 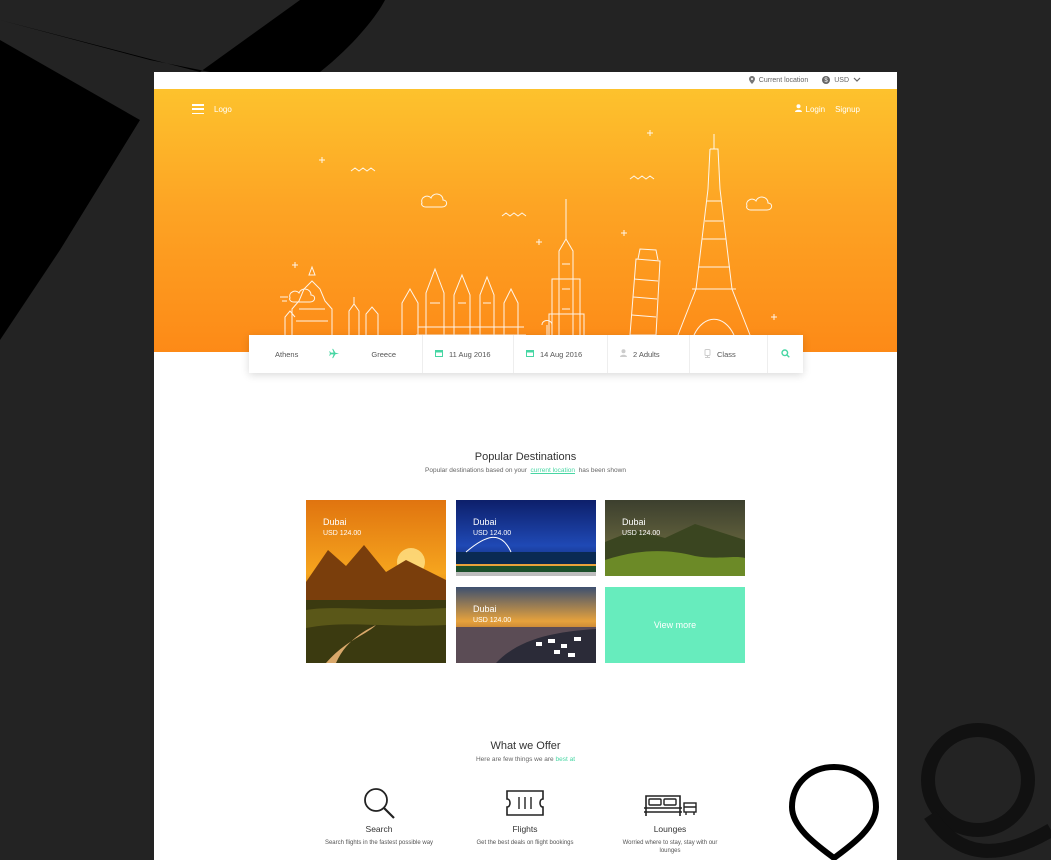 I want to click on class-field: Class, so click(x=729, y=354).